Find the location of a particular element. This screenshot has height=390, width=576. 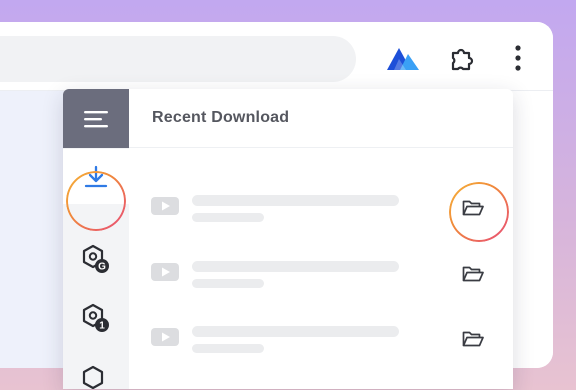

sidebar-item-downloads is located at coordinates (96, 176).